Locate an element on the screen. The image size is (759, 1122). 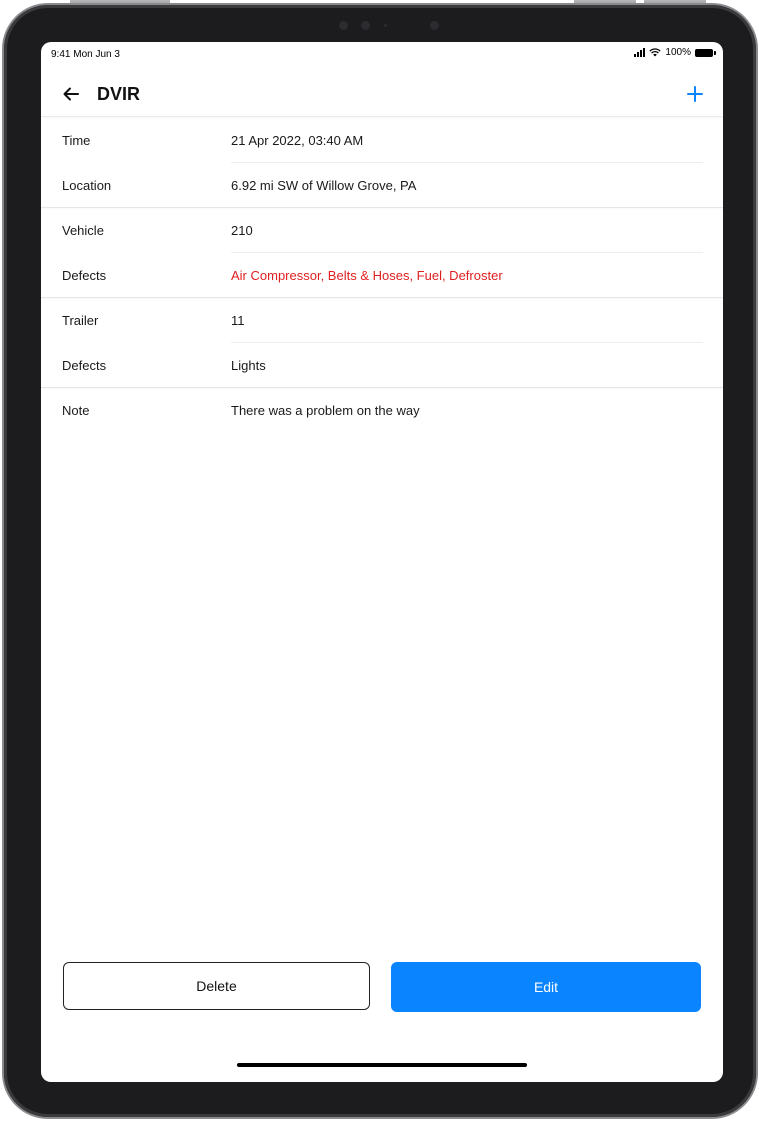
detail-row-vehicle: Vehicle 210 is located at coordinates (382, 230).